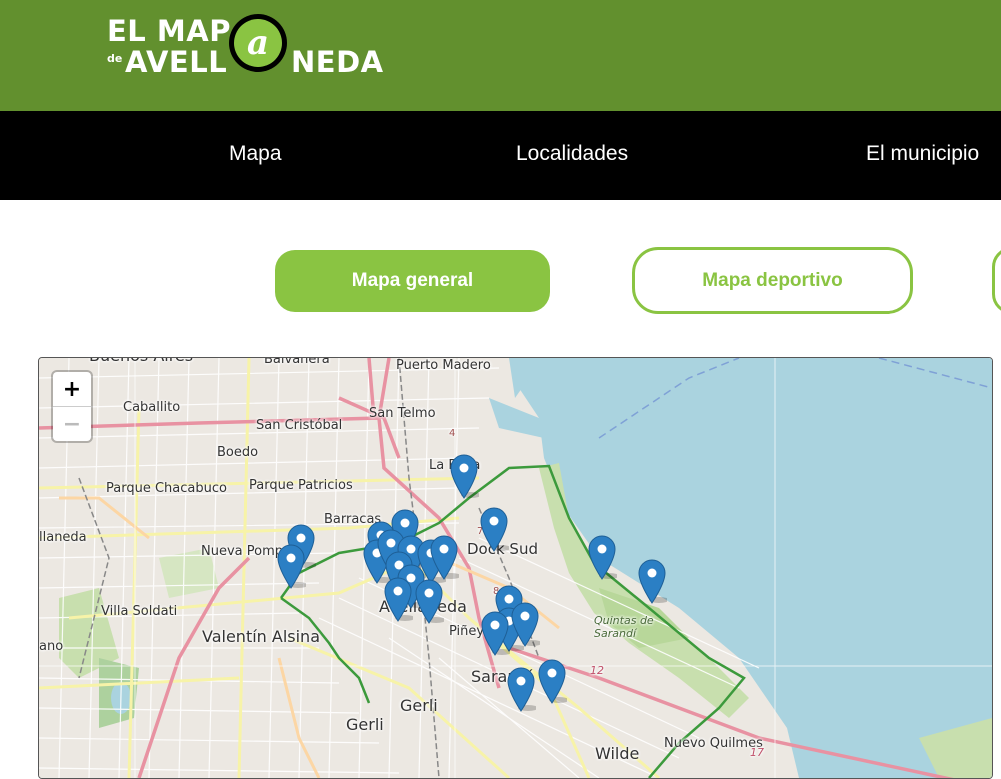 Image resolution: width=1001 pixels, height=779 pixels. Describe the element at coordinates (176, 62) in the screenshot. I see `logo-text-avell: AVELL` at that location.